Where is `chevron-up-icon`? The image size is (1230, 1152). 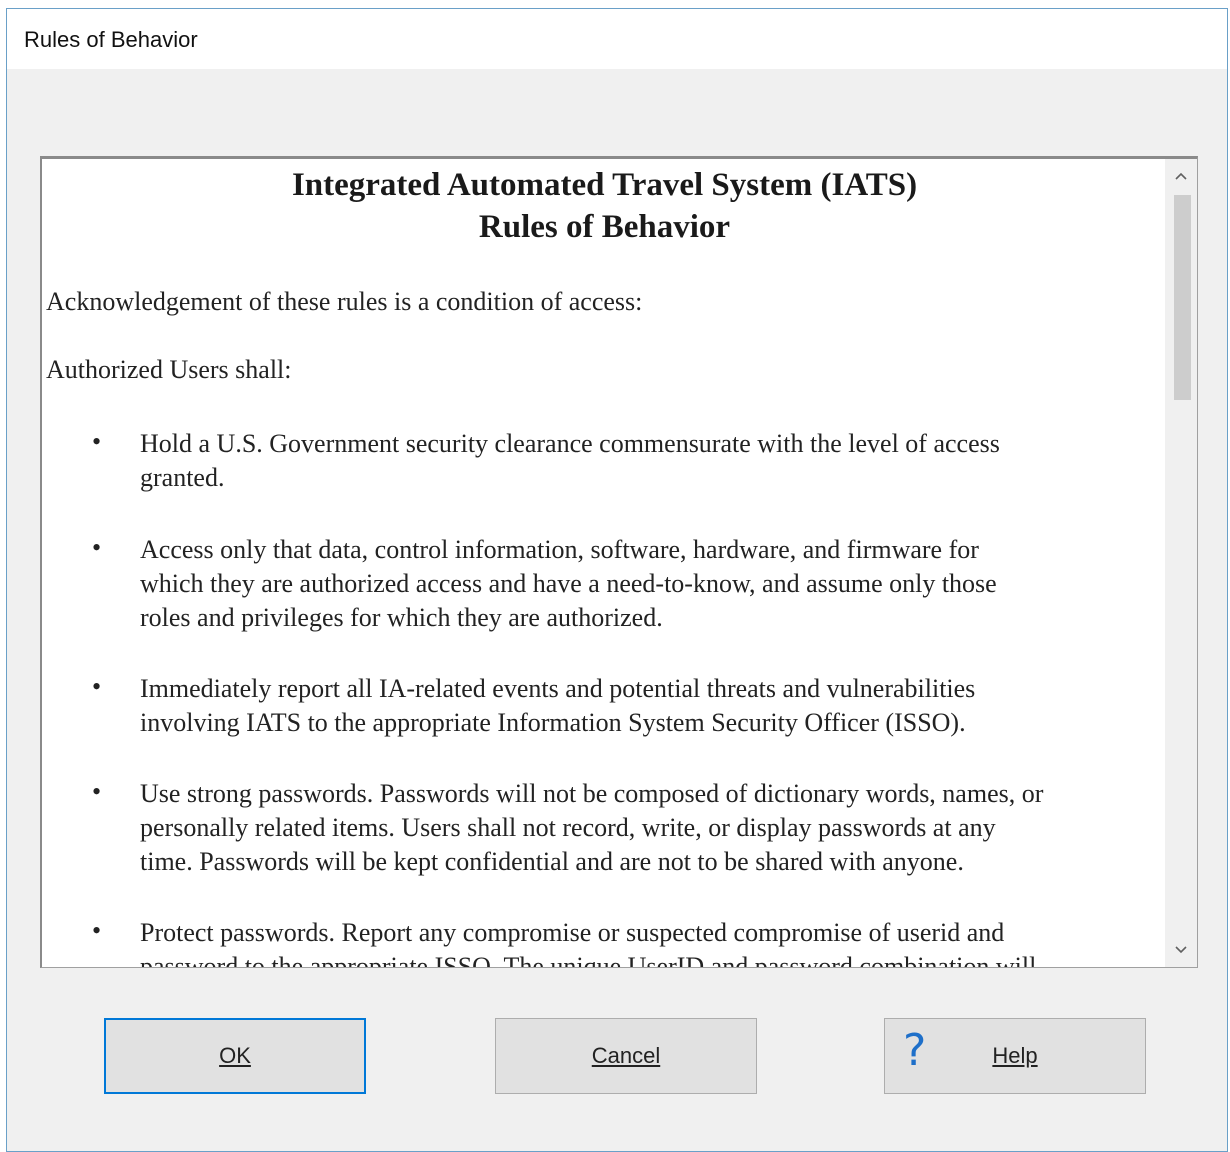 chevron-up-icon is located at coordinates (1181, 176).